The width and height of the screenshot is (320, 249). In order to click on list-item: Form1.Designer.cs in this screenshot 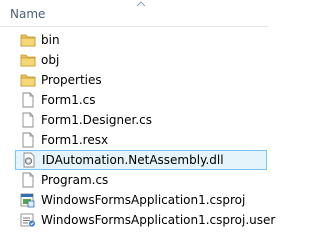, I will do `click(140, 120)`.